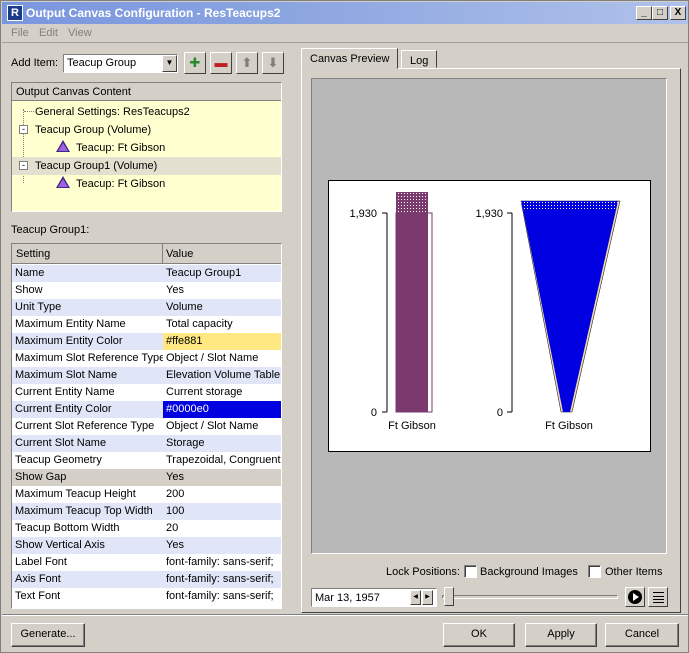 The height and width of the screenshot is (653, 689). What do you see at coordinates (29, 290) in the screenshot?
I see `setting-name: Show` at bounding box center [29, 290].